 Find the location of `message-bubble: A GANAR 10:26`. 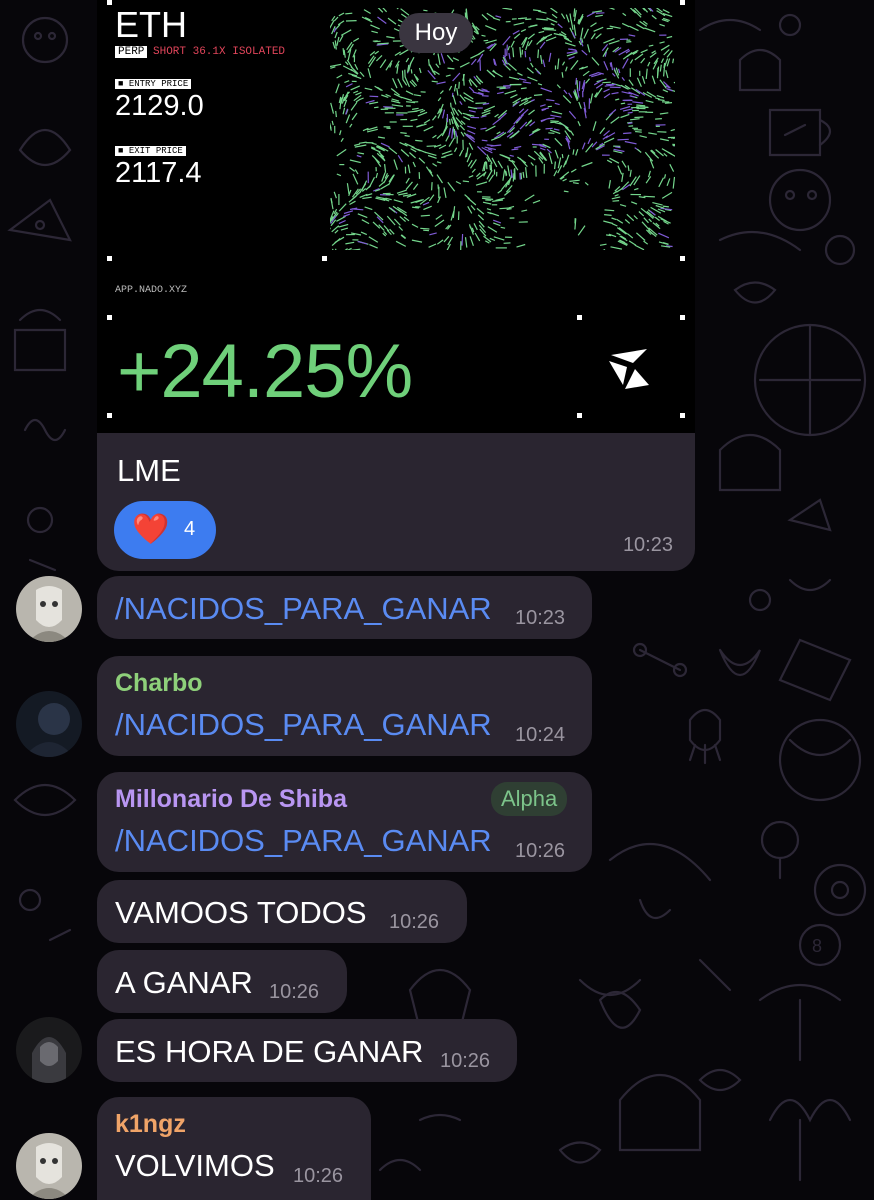

message-bubble: A GANAR 10:26 is located at coordinates (222, 981).